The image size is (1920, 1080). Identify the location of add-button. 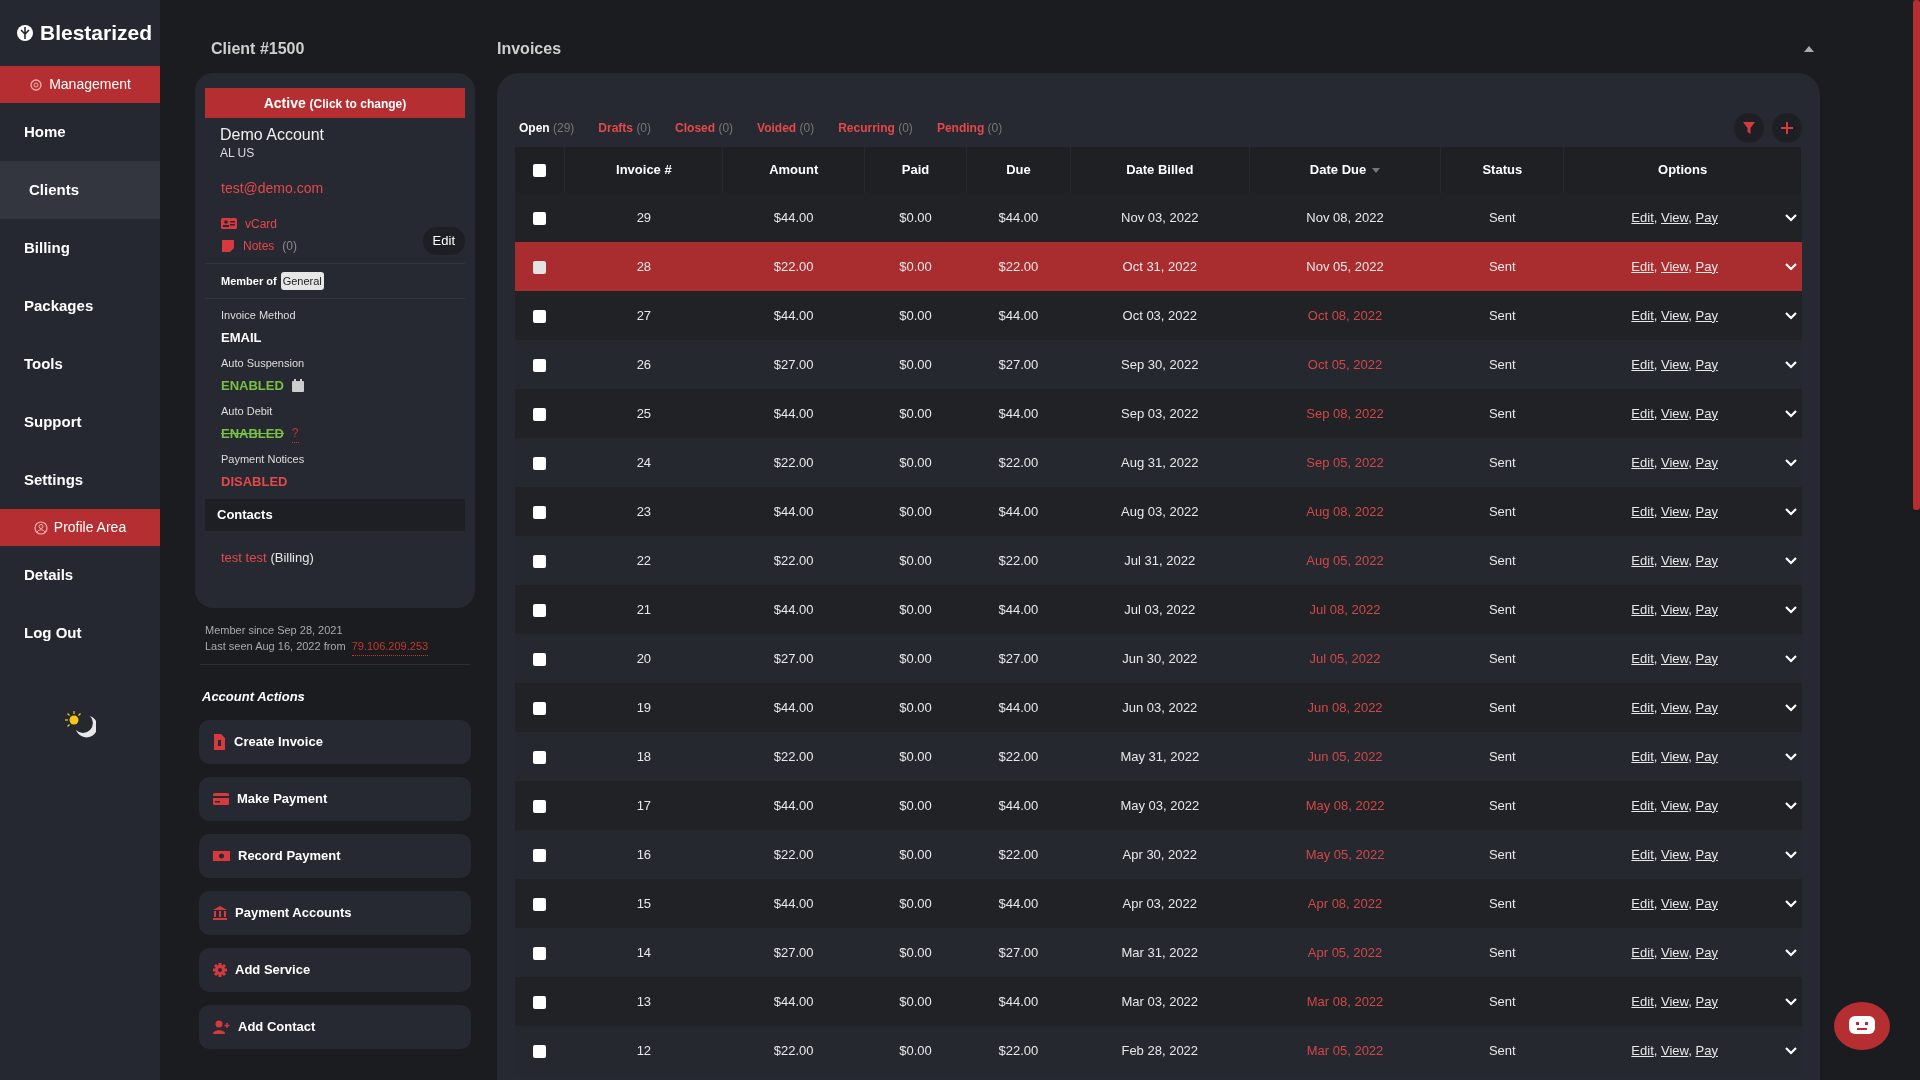
(1787, 128).